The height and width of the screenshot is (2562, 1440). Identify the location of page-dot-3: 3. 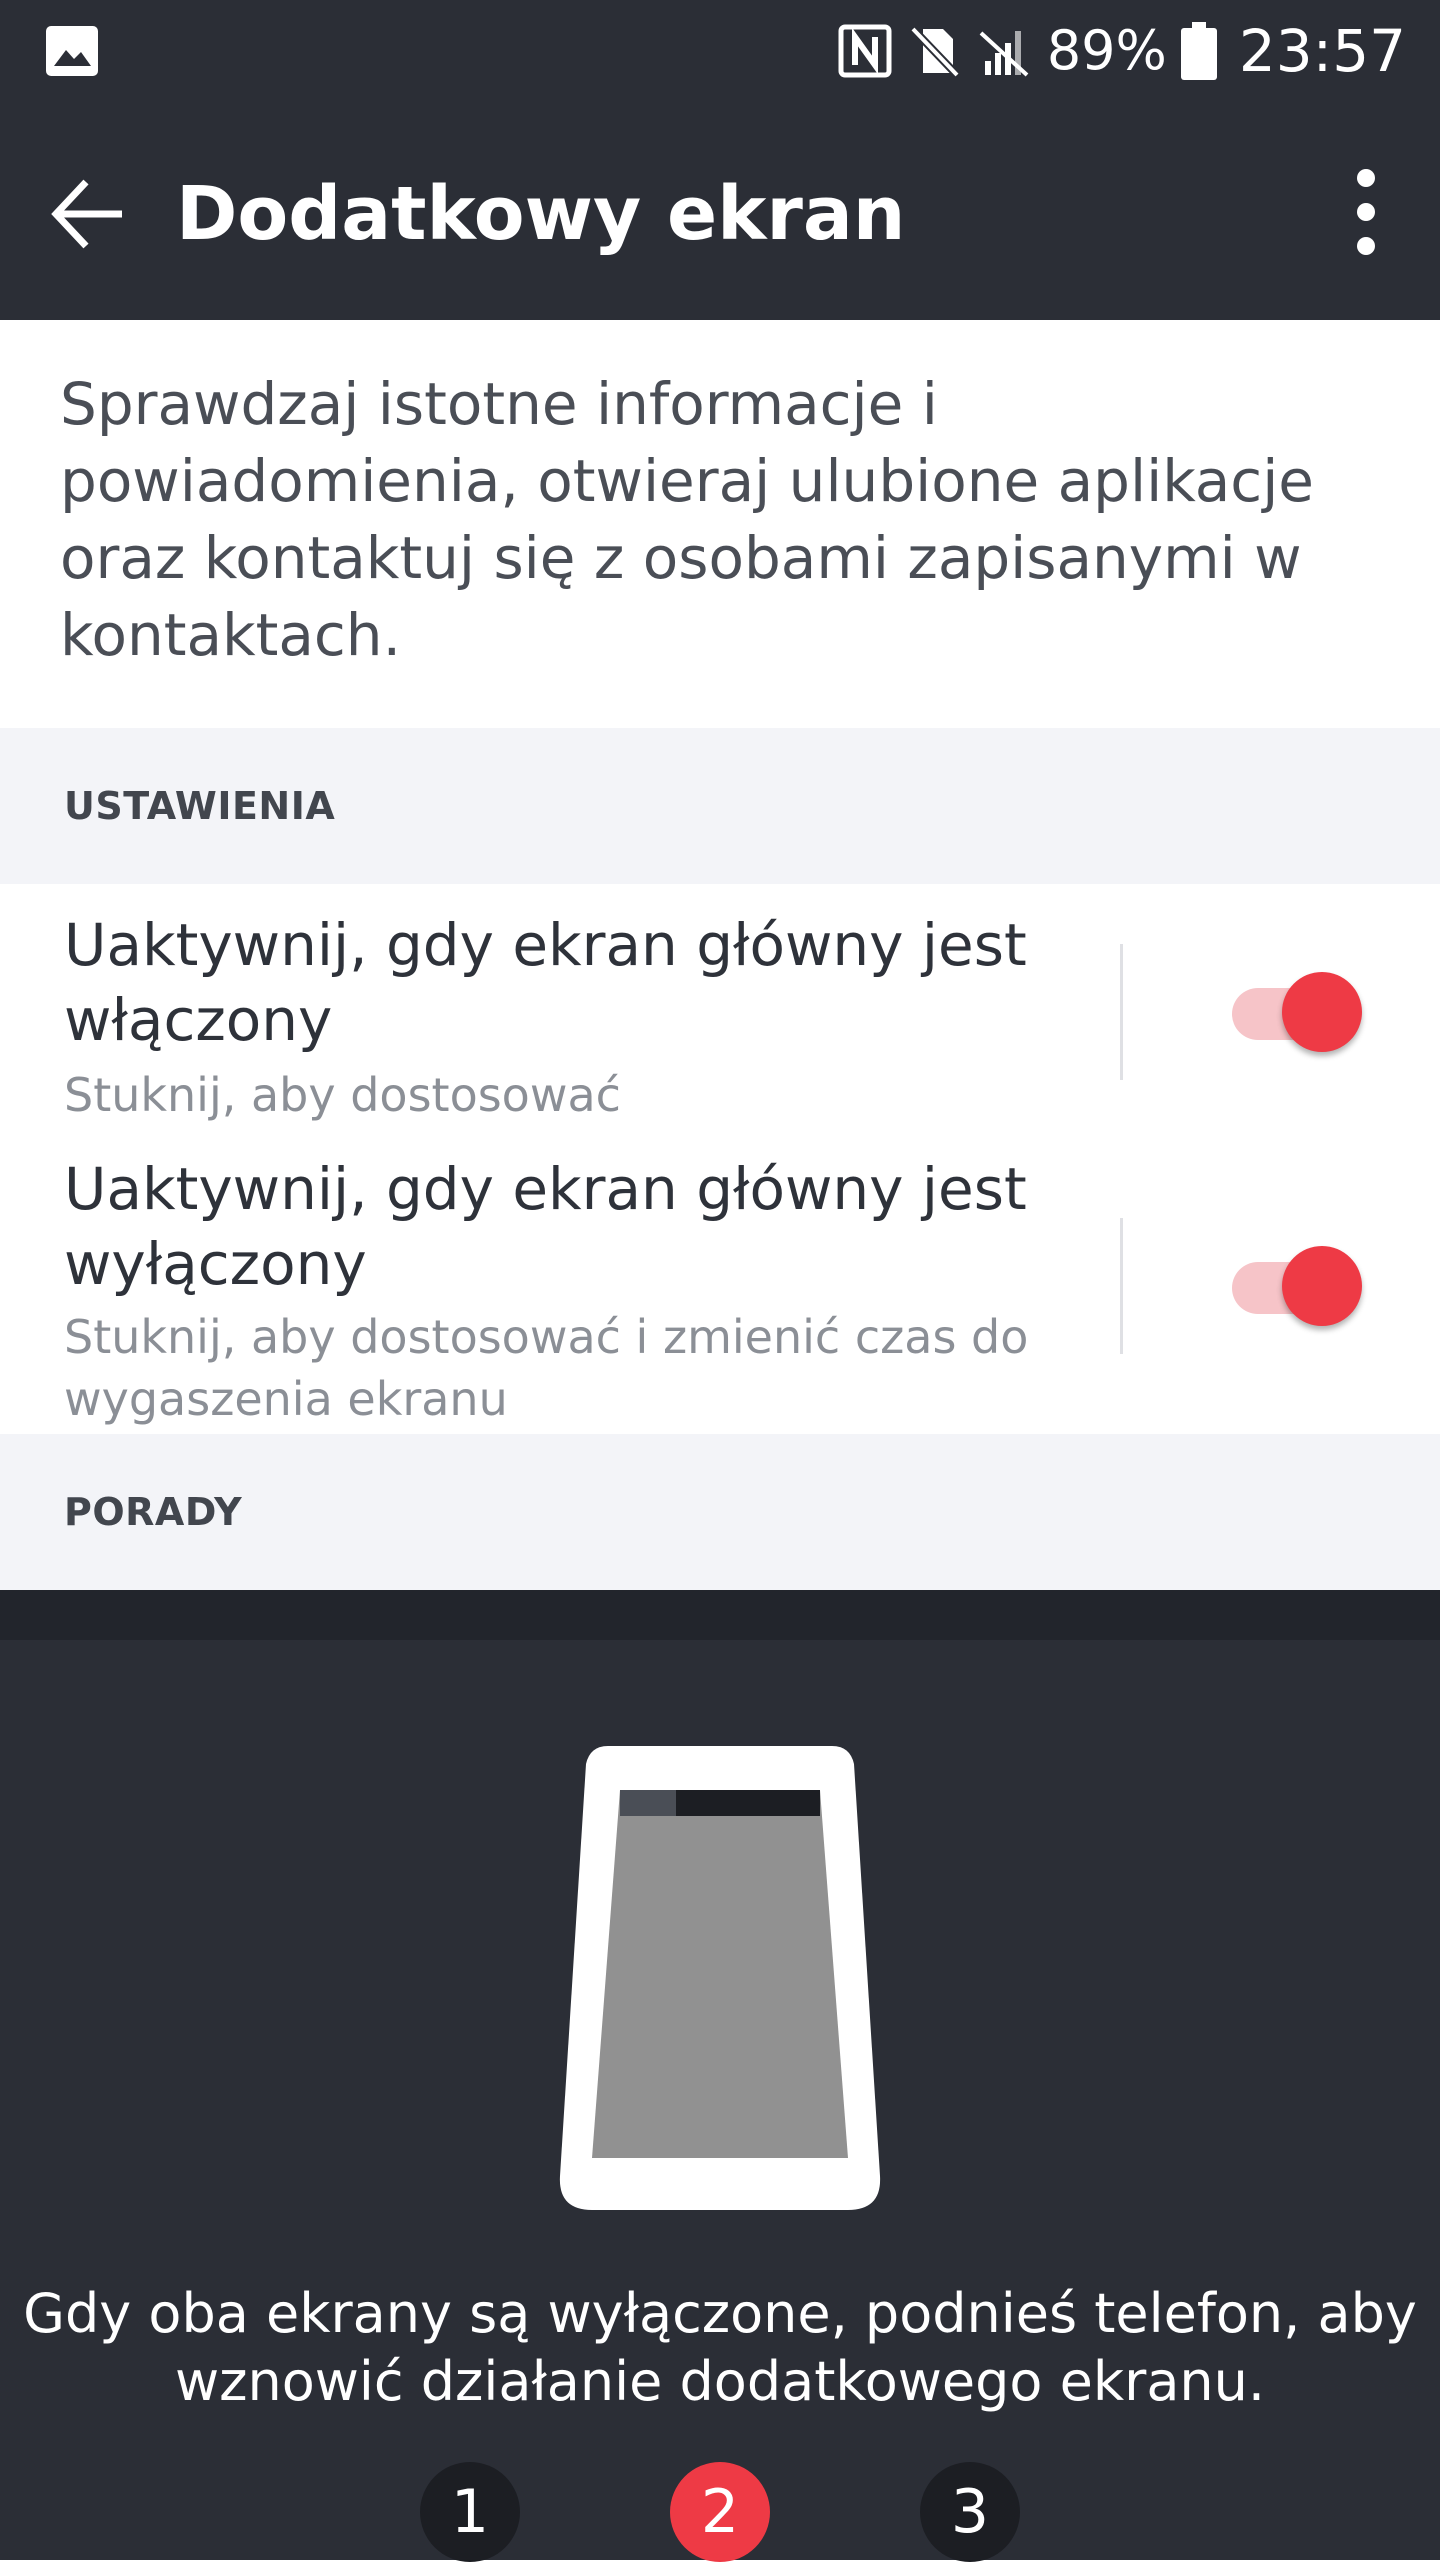
(970, 2512).